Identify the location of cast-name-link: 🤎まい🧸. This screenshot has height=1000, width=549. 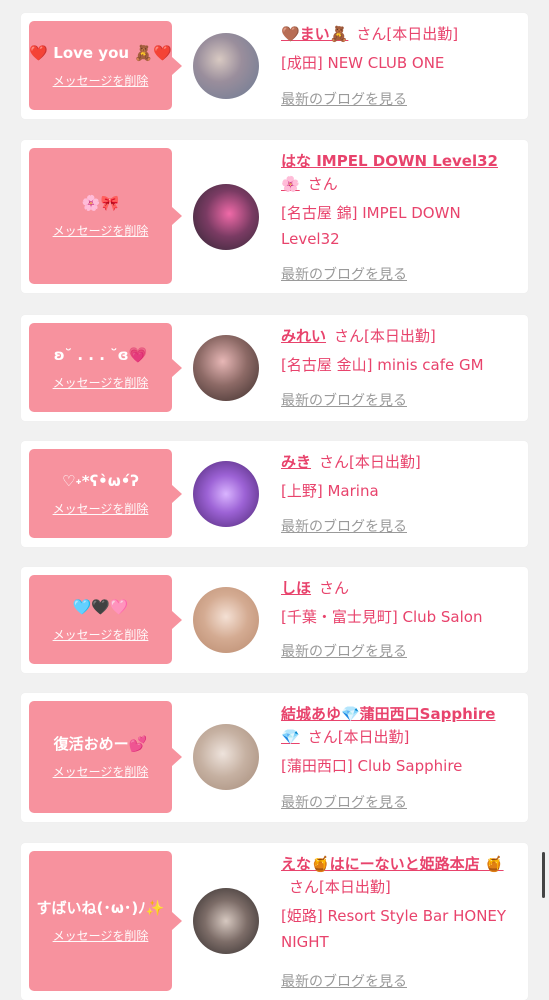
(314, 34).